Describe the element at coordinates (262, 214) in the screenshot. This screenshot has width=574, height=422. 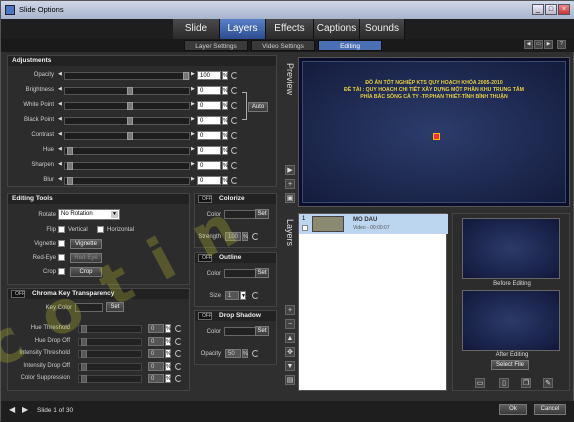
I see `colorize-set-button: Set` at that location.